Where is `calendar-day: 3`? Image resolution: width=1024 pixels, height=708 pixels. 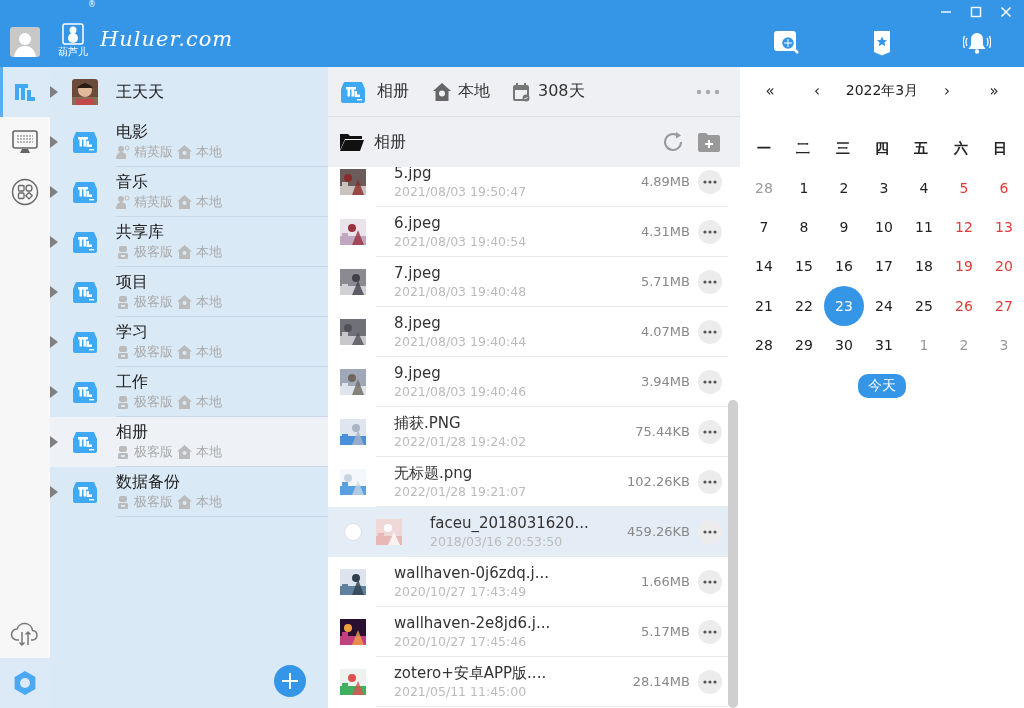
calendar-day: 3 is located at coordinates (884, 187).